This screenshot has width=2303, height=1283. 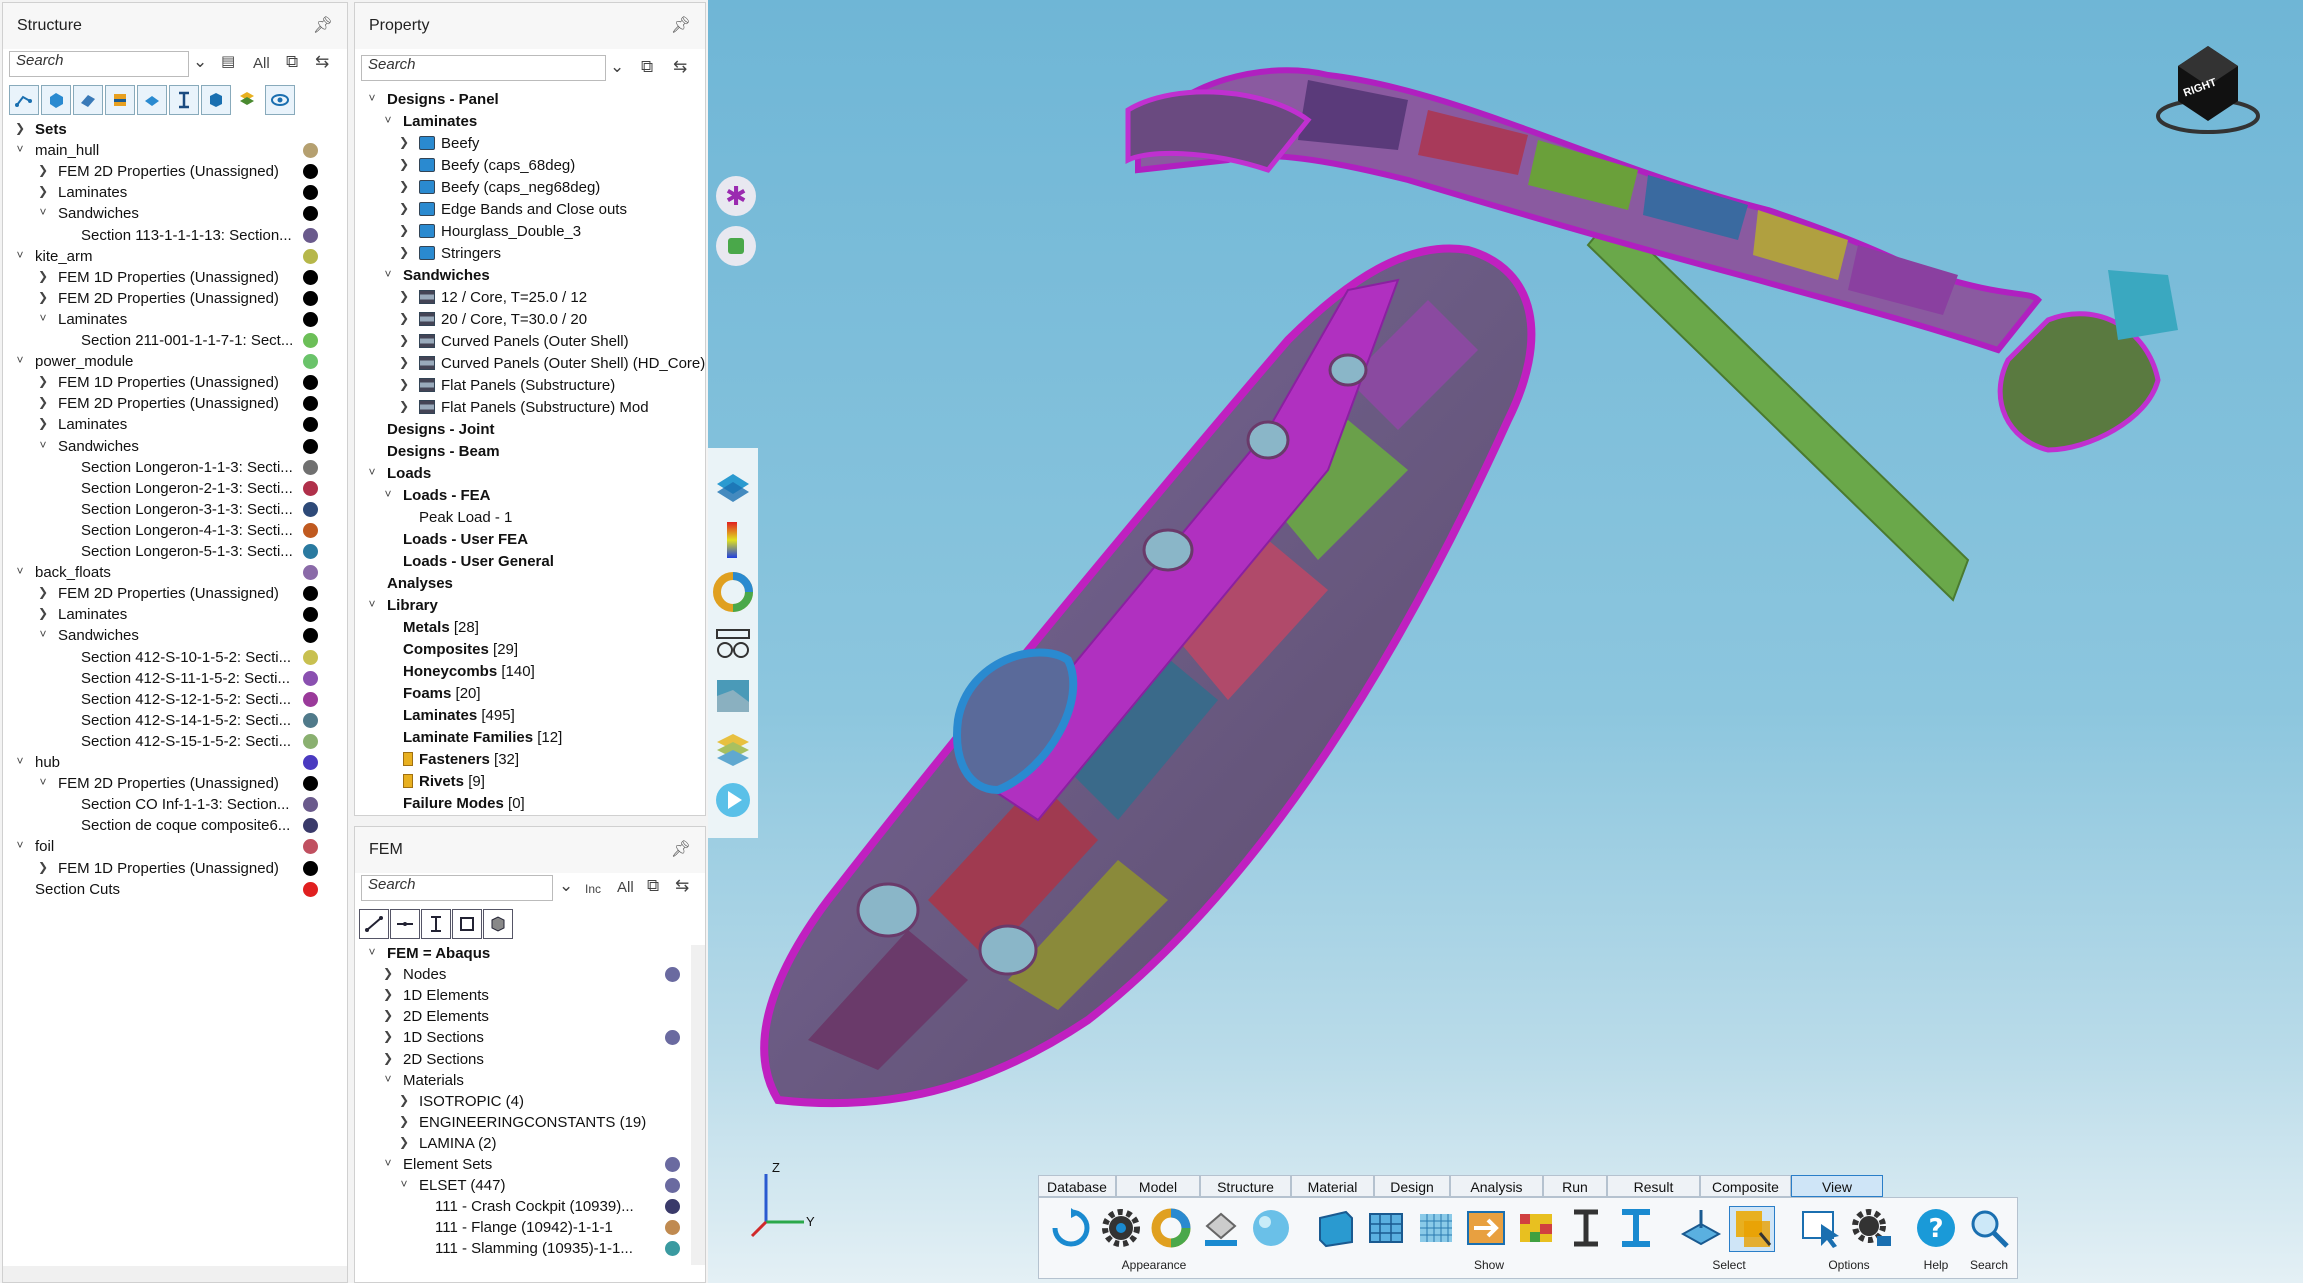 I want to click on property-tree-item: Designs - Beam, so click(x=443, y=451).